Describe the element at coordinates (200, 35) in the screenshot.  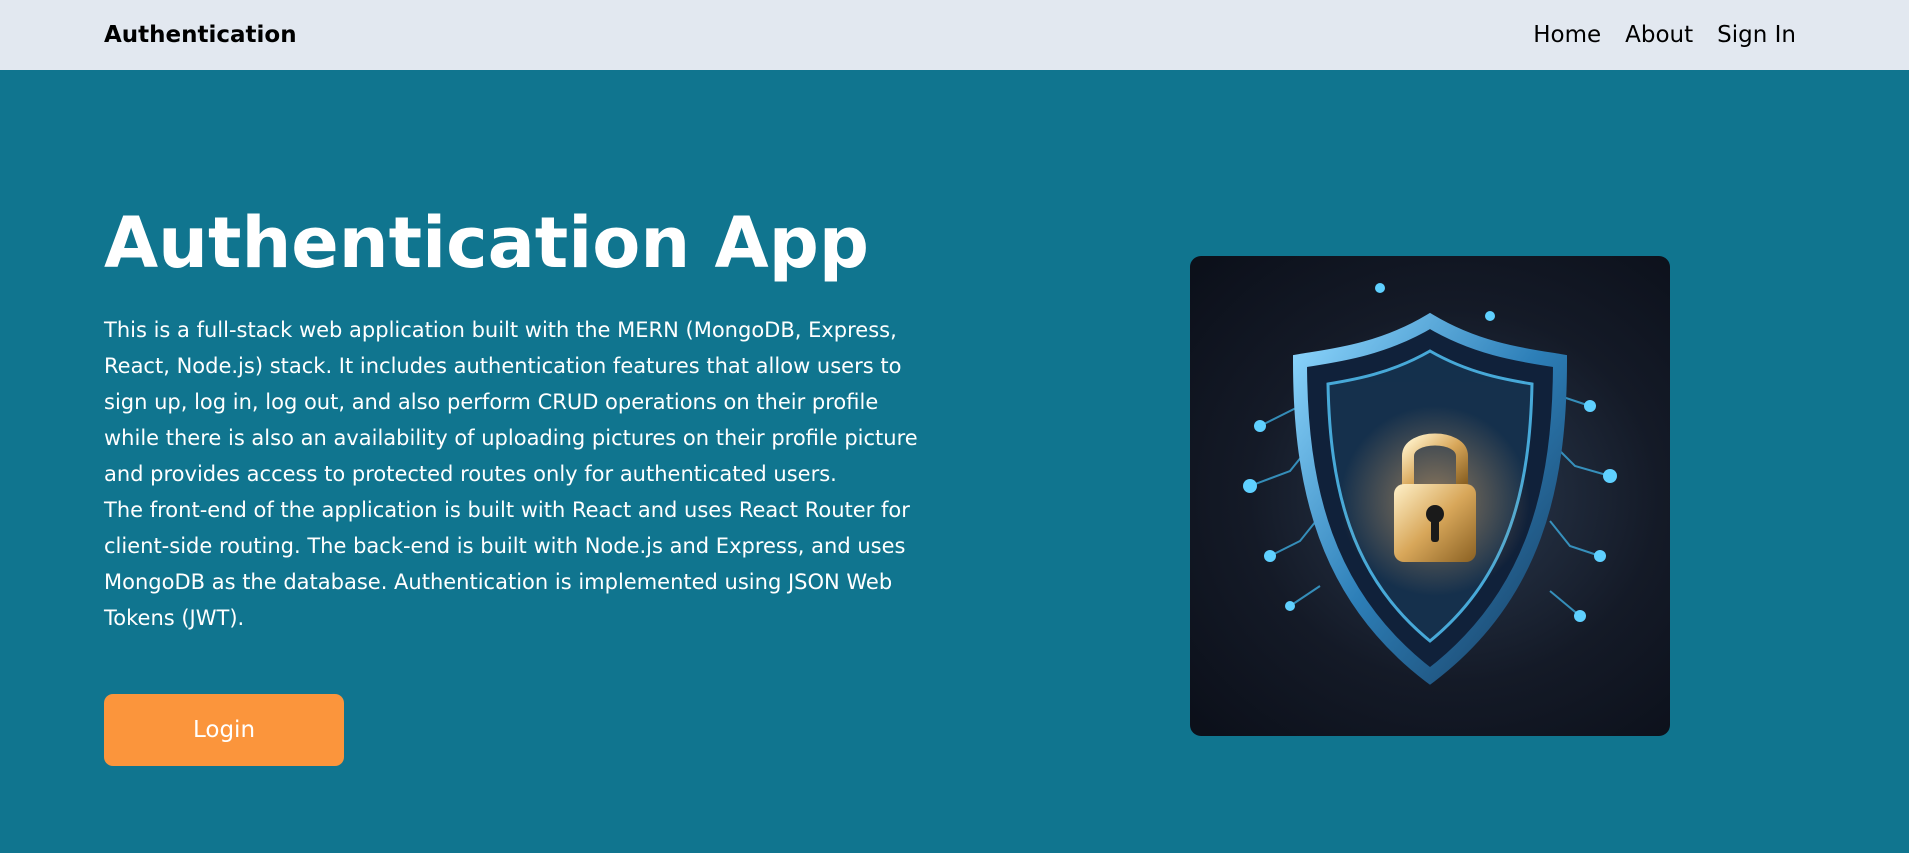
I see `brand-logo: Authentication` at that location.